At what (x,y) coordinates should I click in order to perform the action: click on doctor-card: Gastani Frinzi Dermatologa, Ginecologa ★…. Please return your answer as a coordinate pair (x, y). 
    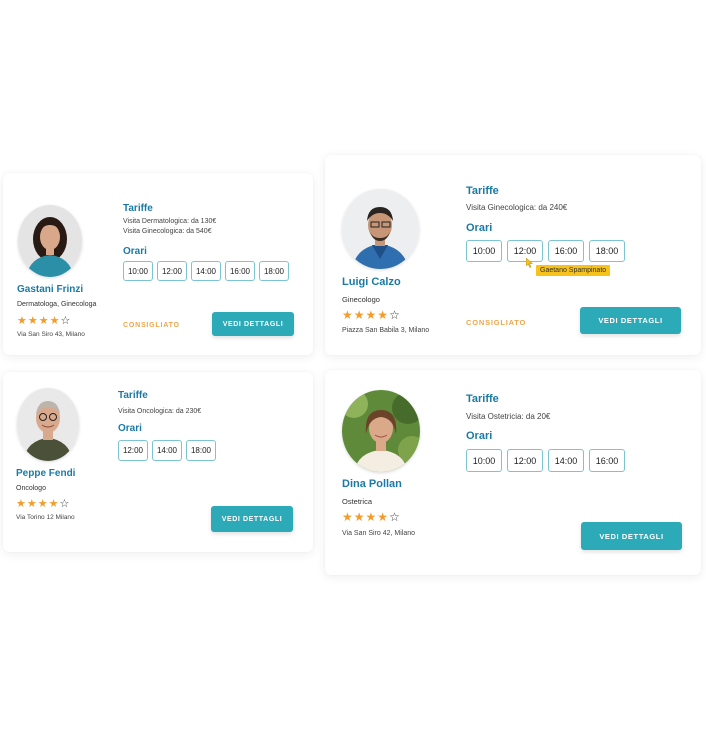
    Looking at the image, I should click on (158, 264).